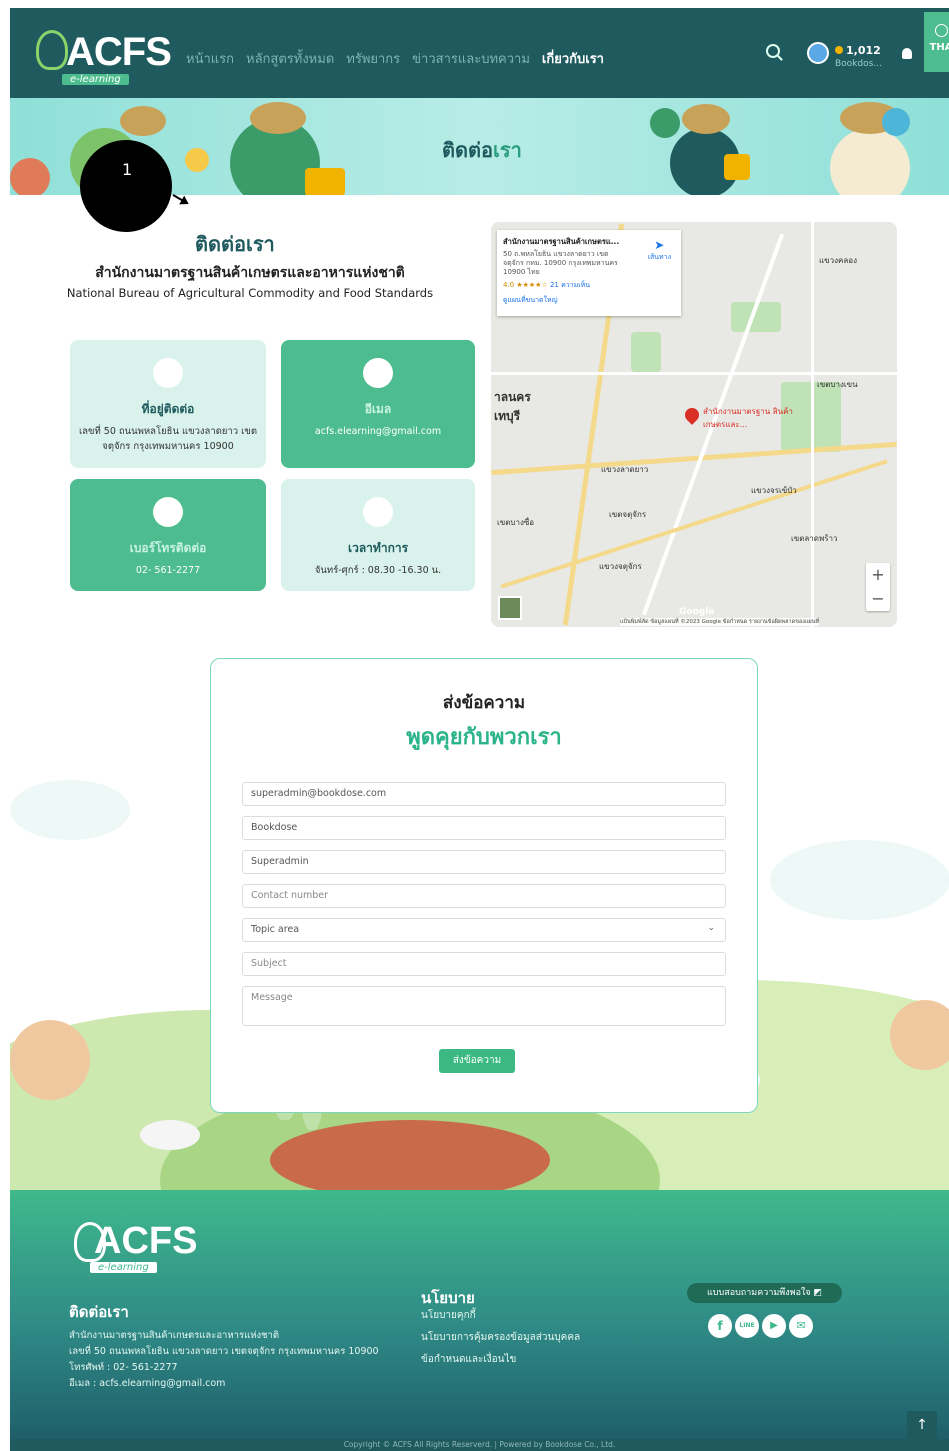 This screenshot has height=1451, width=949. Describe the element at coordinates (168, 535) in the screenshot. I see `phone-card: เบอร์โทรติดต่อ 02- 561-2277` at that location.